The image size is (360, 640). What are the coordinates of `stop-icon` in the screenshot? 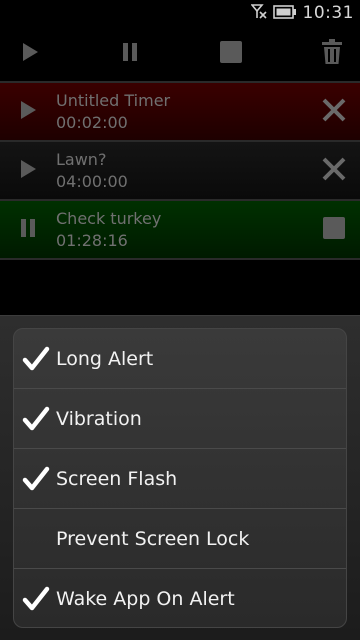 It's located at (334, 230).